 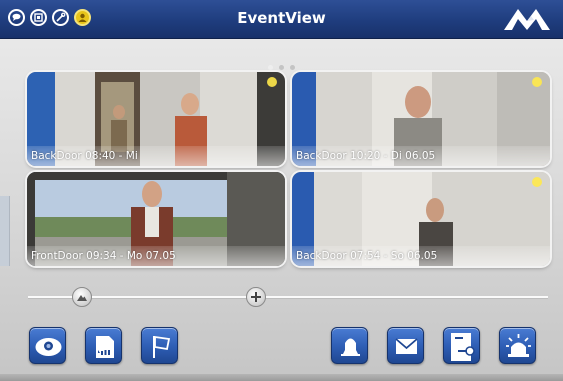 I want to click on event-thumbnail: FrontDoor 09:34 - Mo 07.05, so click(x=156, y=219).